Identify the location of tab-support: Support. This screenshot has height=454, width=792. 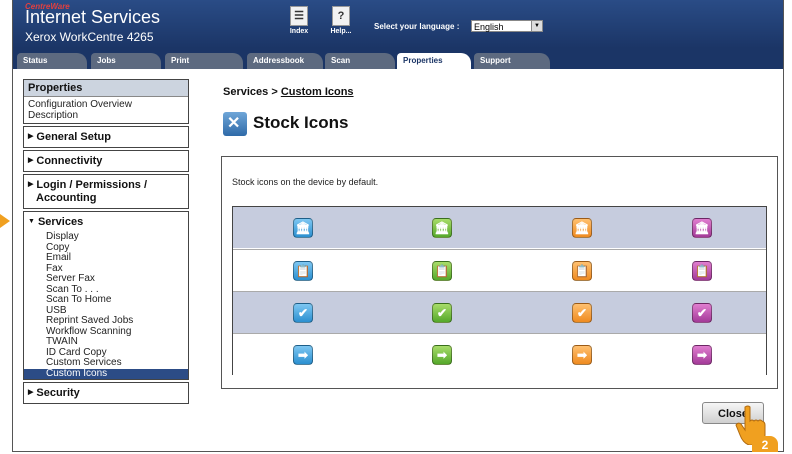
(512, 61).